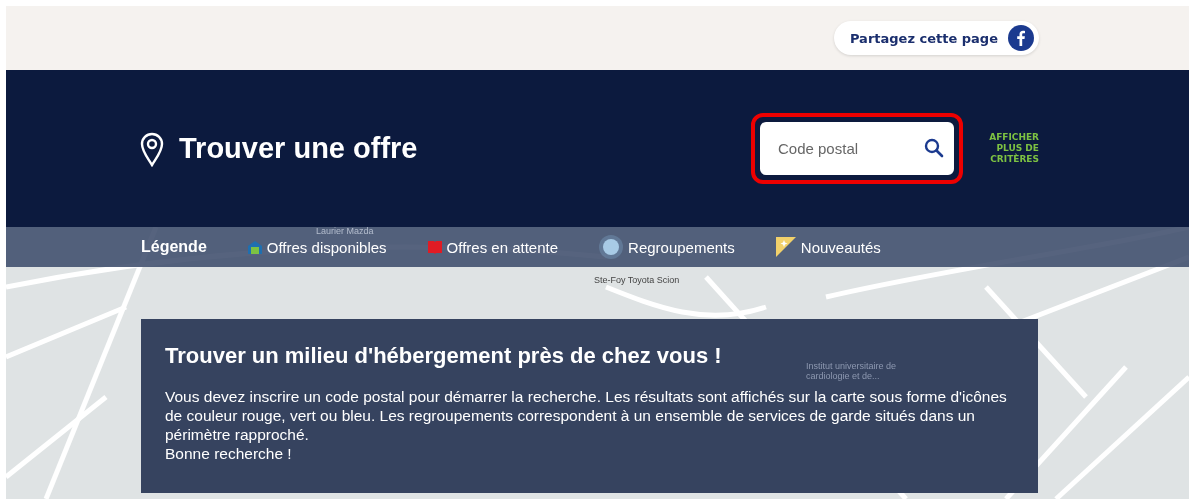 The width and height of the screenshot is (1189, 499). I want to click on map-place-label: Ste-Foy Toyota Scion, so click(637, 280).